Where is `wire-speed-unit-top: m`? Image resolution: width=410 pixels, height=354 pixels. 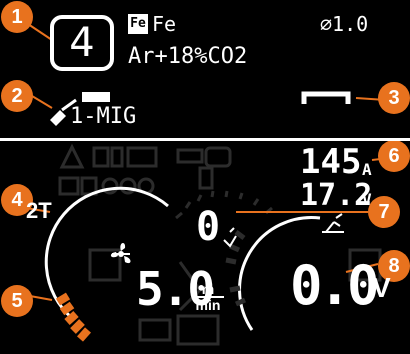
wire-speed-unit-top: m is located at coordinates (208, 290).